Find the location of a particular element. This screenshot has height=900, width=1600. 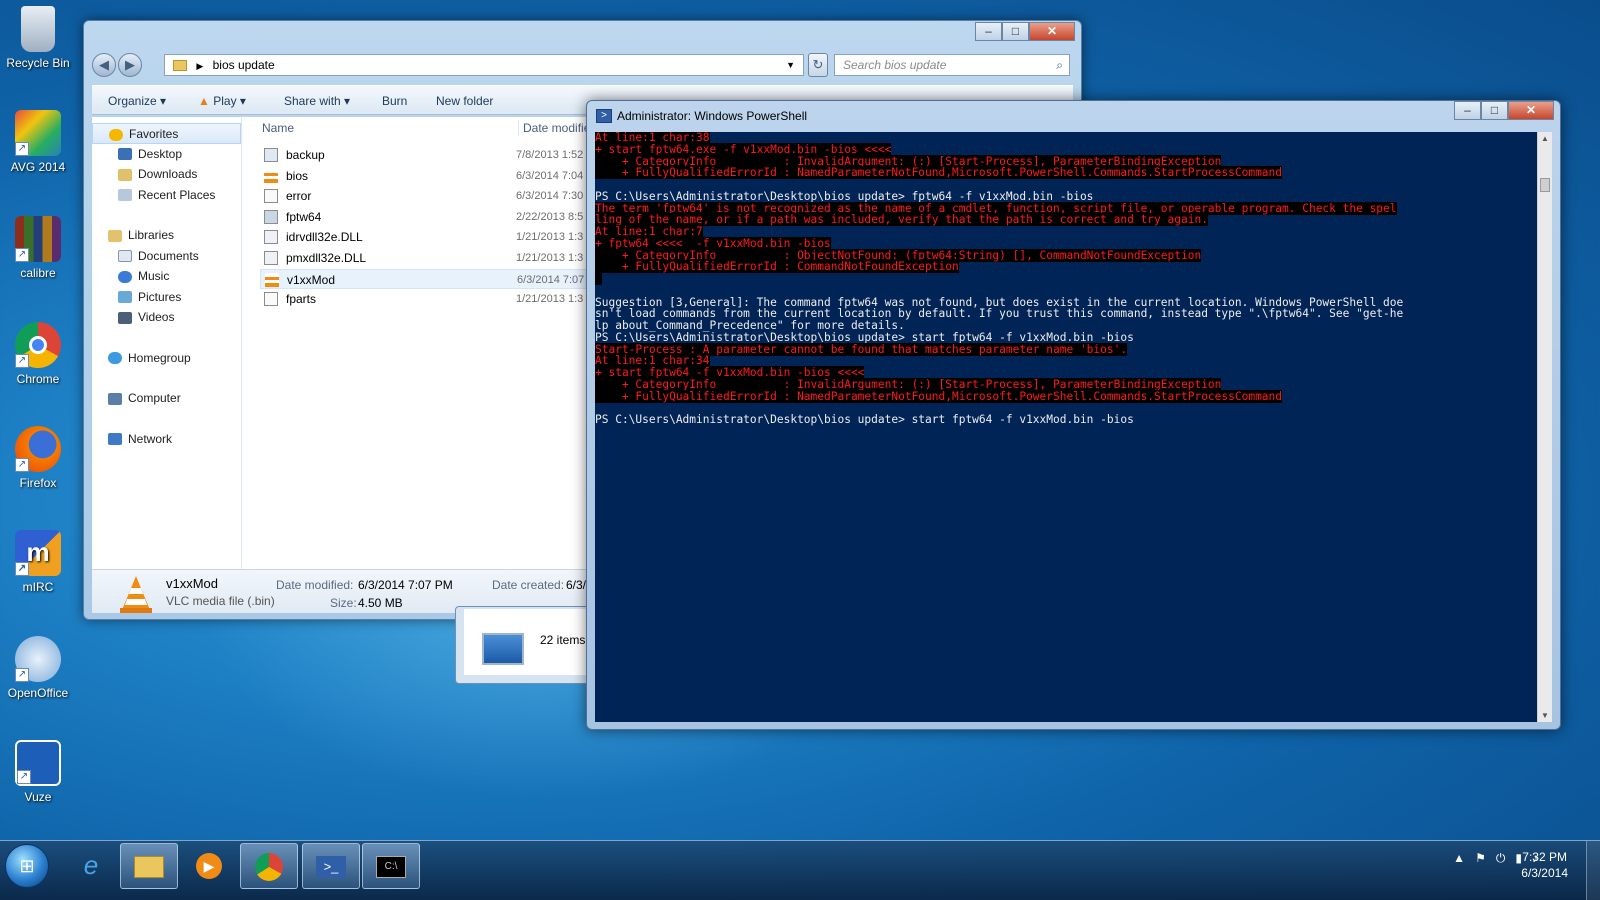

action-center-flag-icon: ⚑ is located at coordinates (1480, 858).